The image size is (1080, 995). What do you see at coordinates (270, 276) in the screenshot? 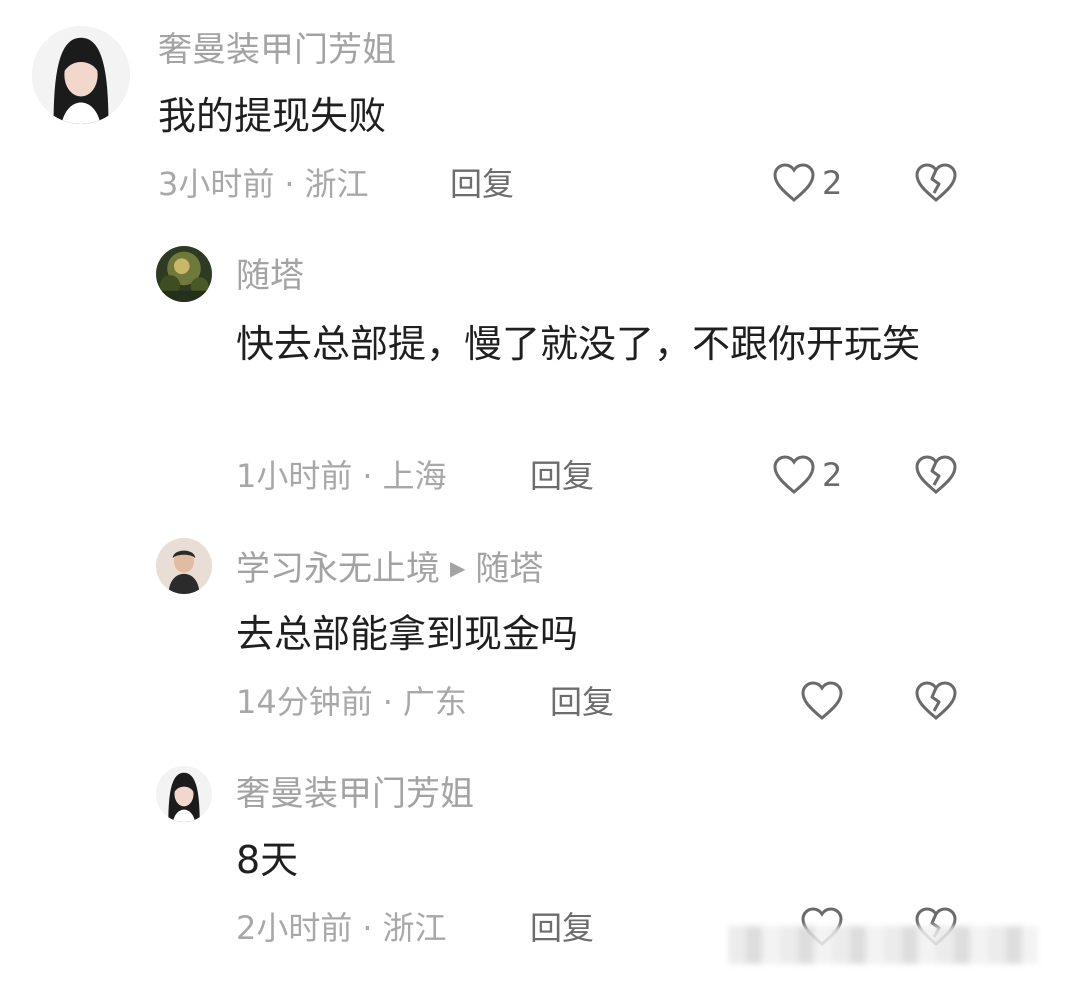
I see `username: 随塔` at bounding box center [270, 276].